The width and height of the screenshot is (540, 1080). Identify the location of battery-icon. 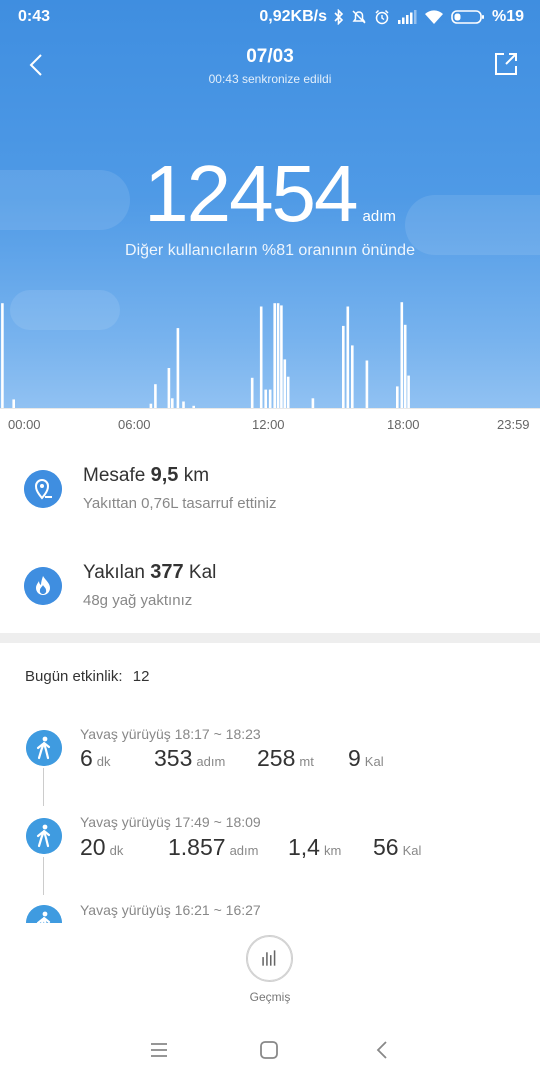
(467, 17).